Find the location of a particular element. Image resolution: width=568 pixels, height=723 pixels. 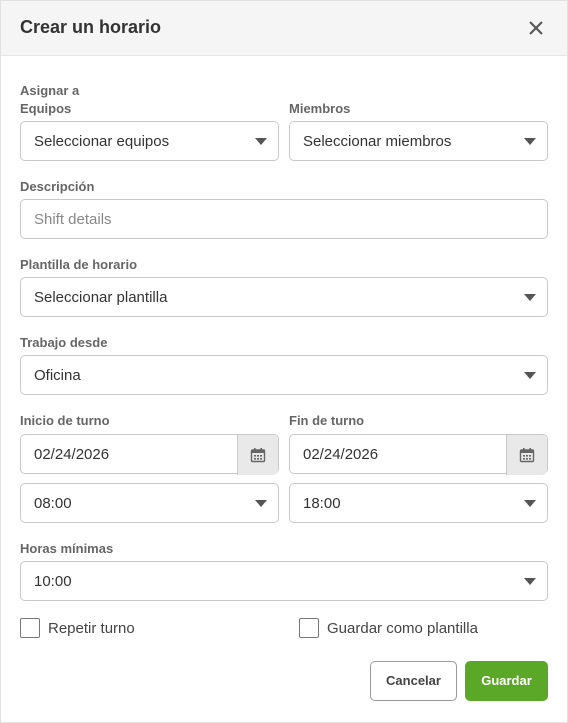

description-input: Shift details is located at coordinates (284, 219).